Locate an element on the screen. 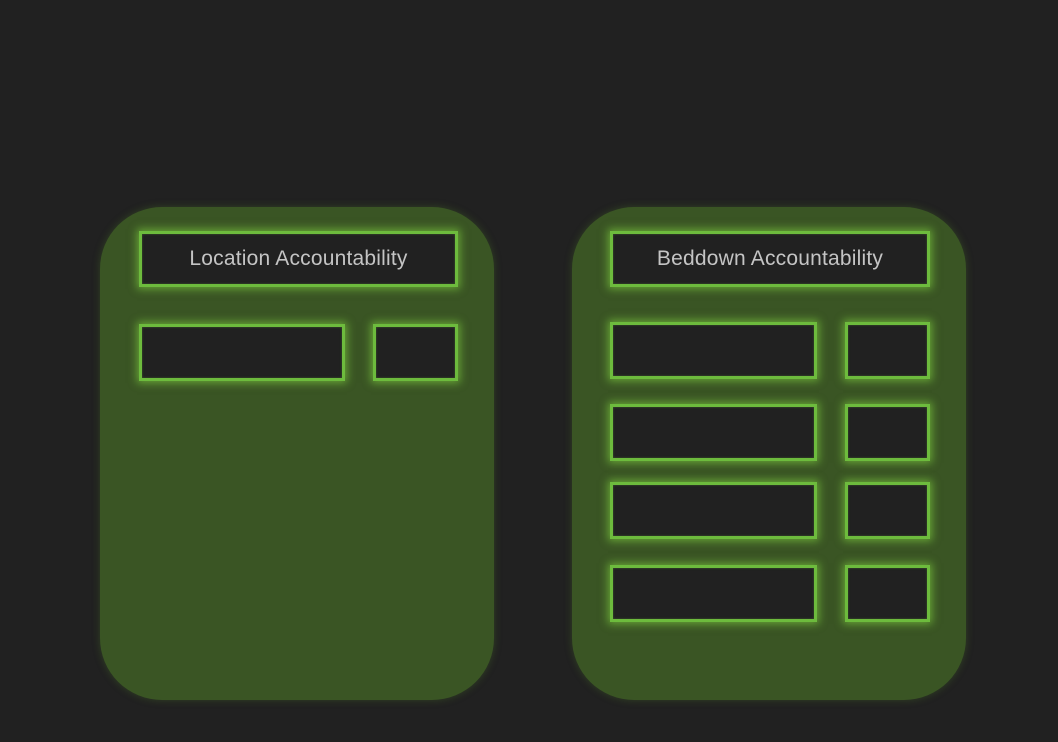 Image resolution: width=1058 pixels, height=742 pixels. location-accountability-title: Location Accountability is located at coordinates (298, 259).